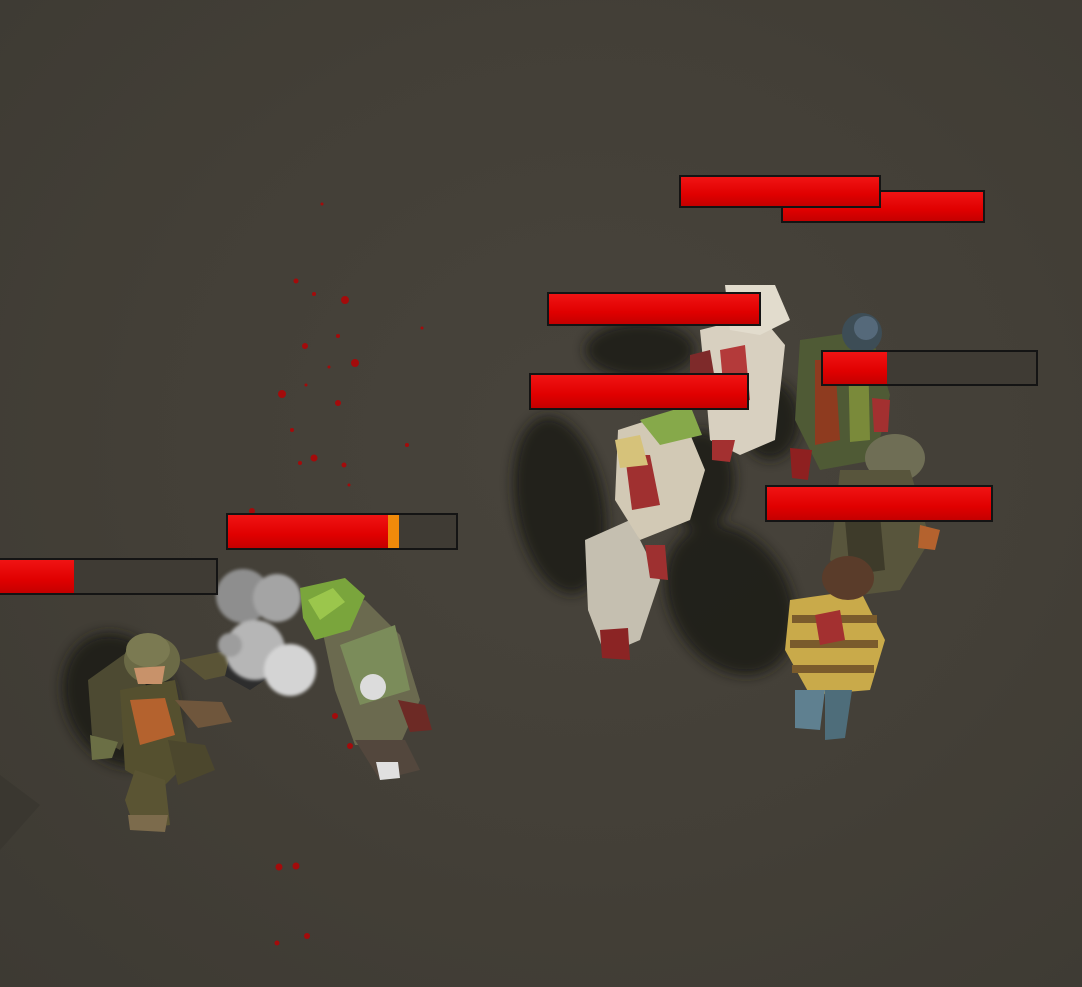  What do you see at coordinates (366, 679) in the screenshot?
I see `zombie-green-cap` at bounding box center [366, 679].